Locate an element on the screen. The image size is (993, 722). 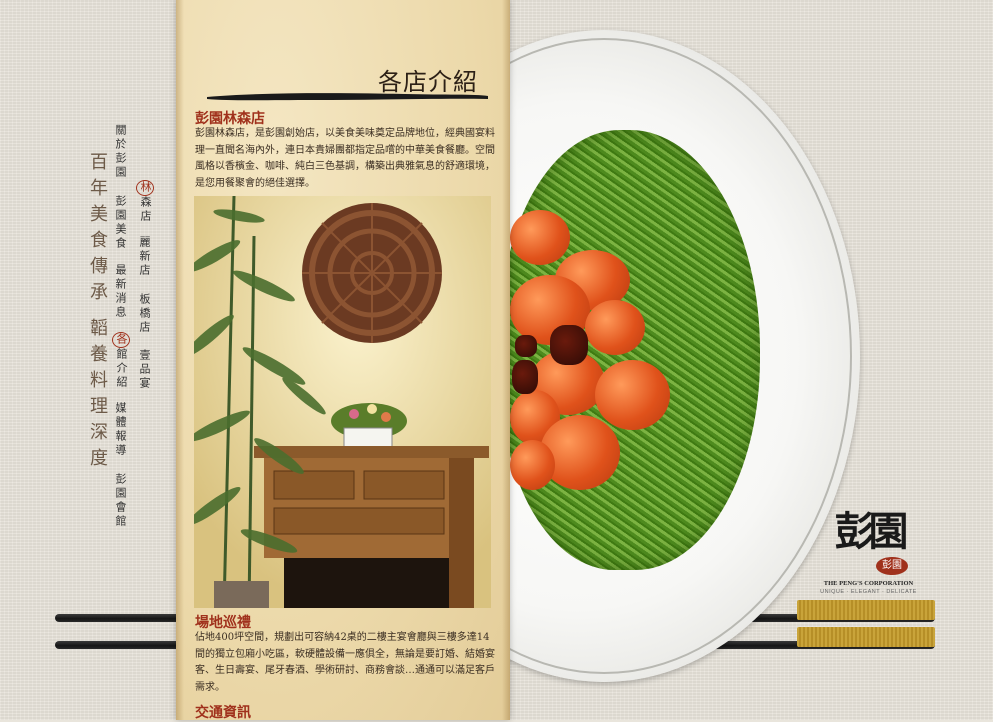
nav-item-branches: 各館介紹 is located at coordinates (121, 361).